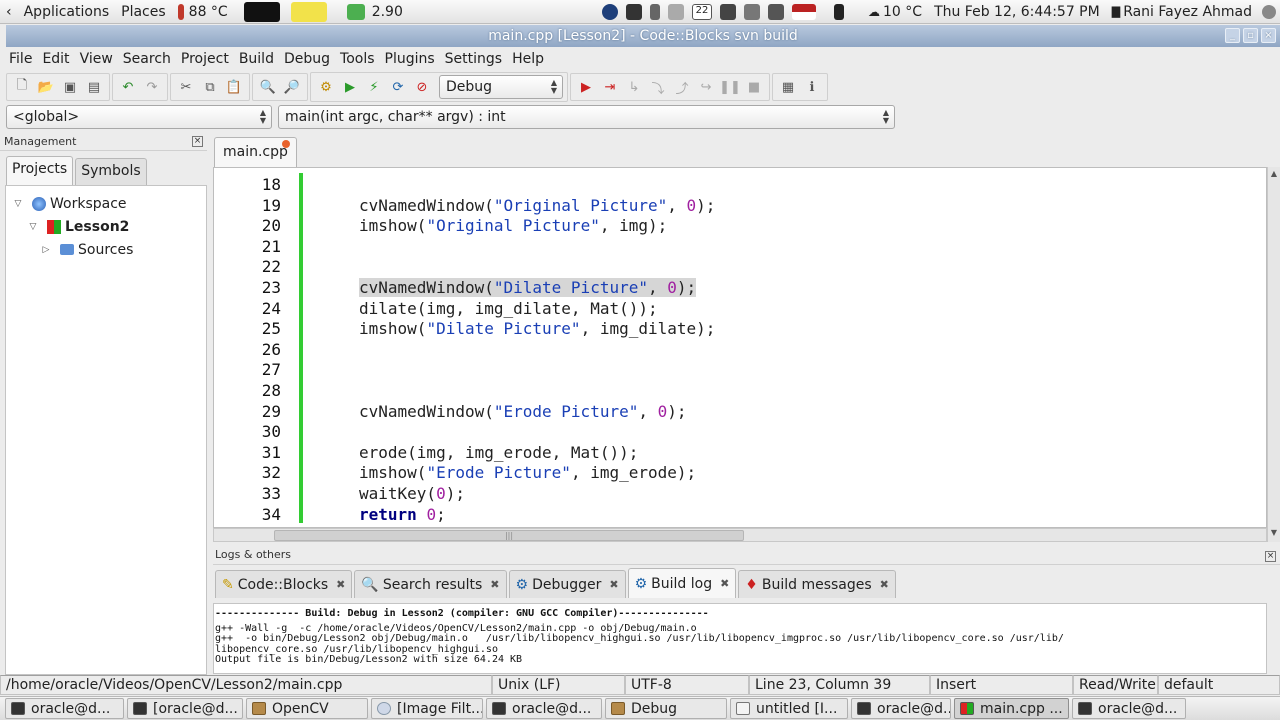 Image resolution: width=1280 pixels, height=720 pixels. Describe the element at coordinates (106, 203) in the screenshot. I see `tree-item-workspace: ▽ Workspace` at that location.